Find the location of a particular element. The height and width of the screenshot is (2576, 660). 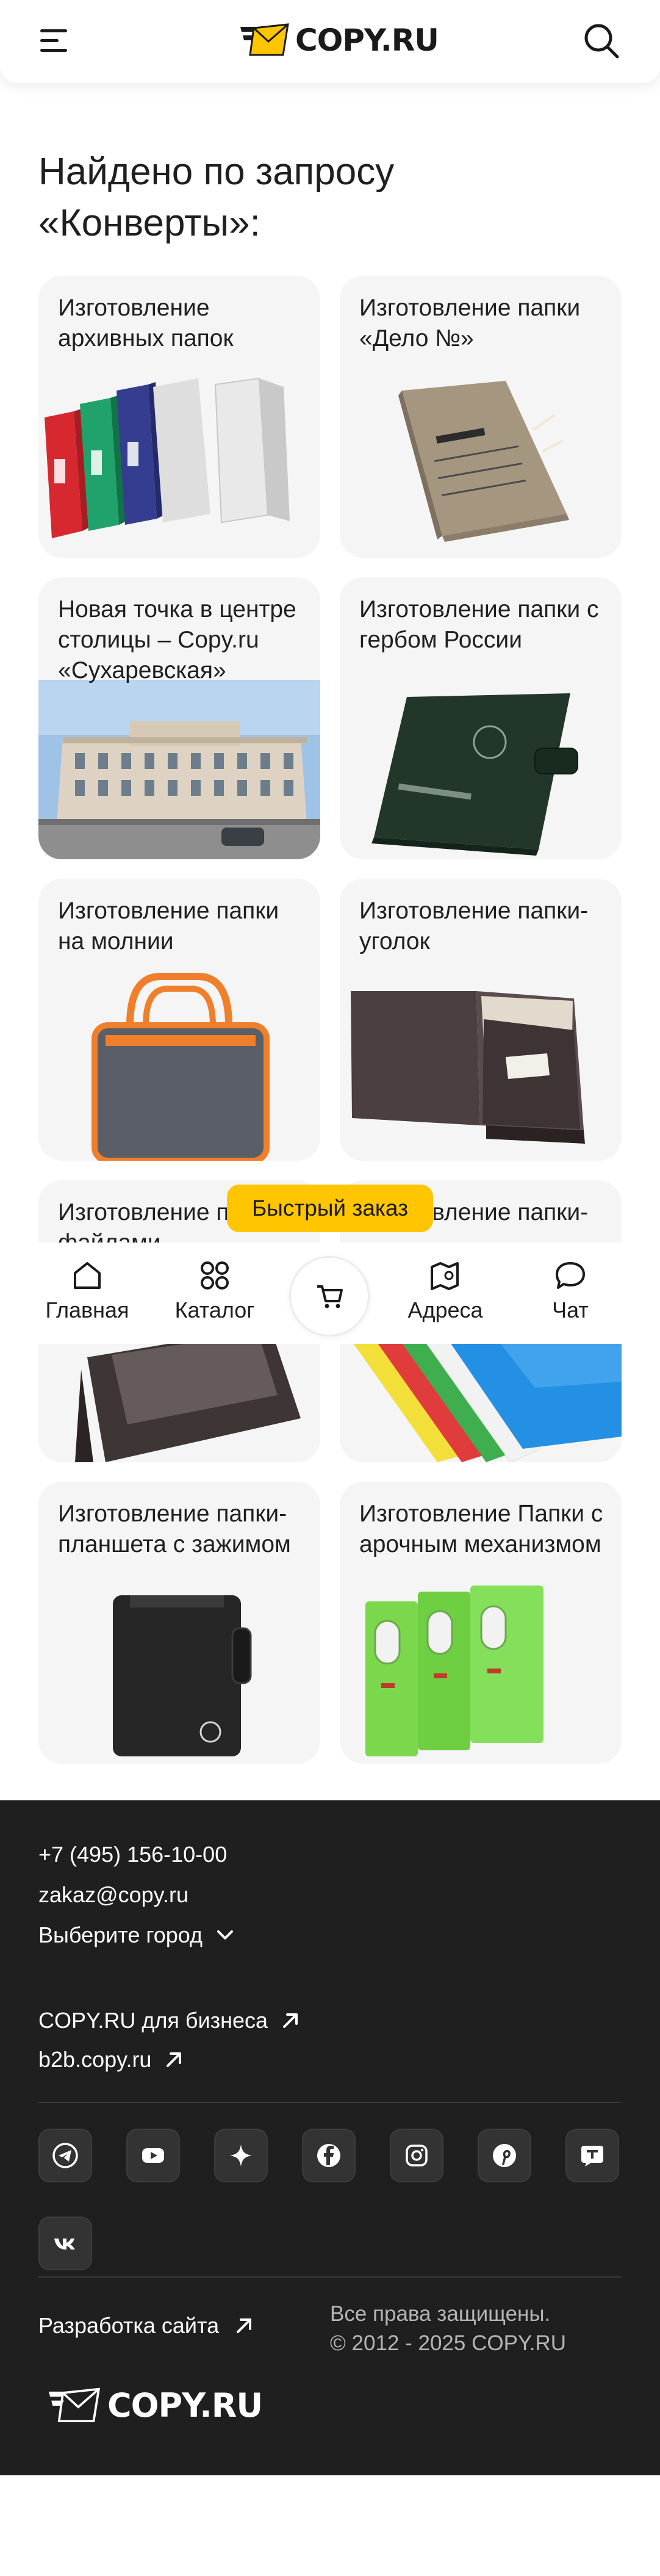

chevron-down-icon is located at coordinates (225, 1934).